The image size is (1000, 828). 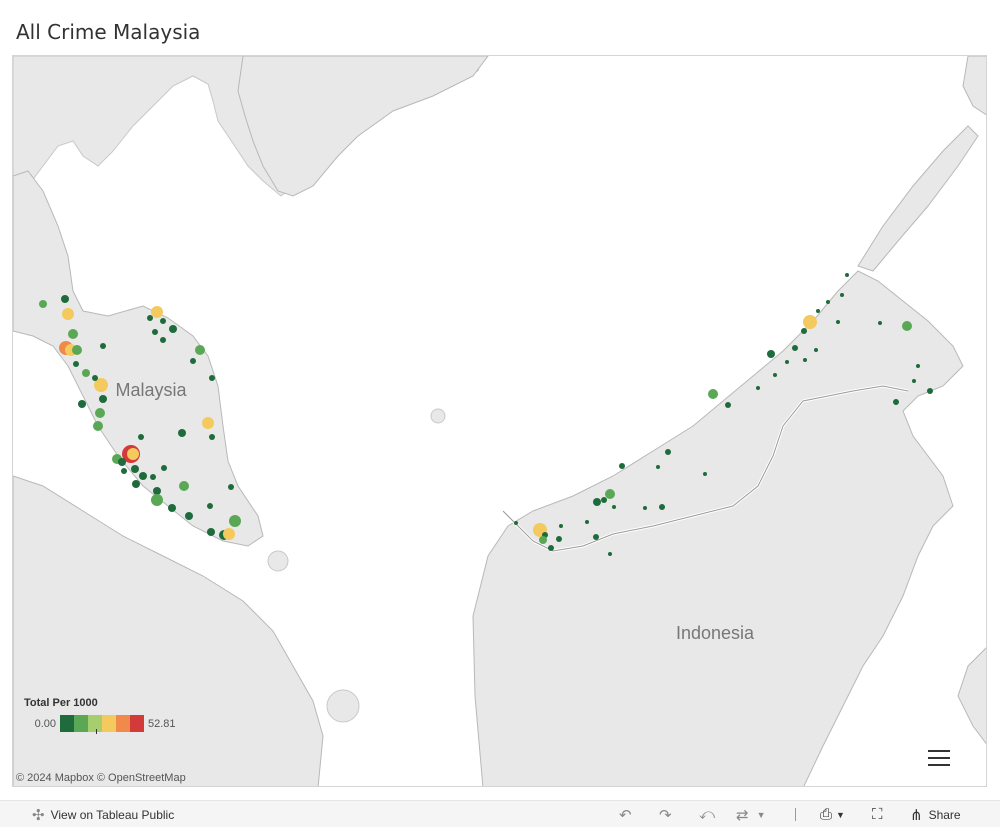 I want to click on download-button: ⎙ ▼, so click(x=832, y=814).